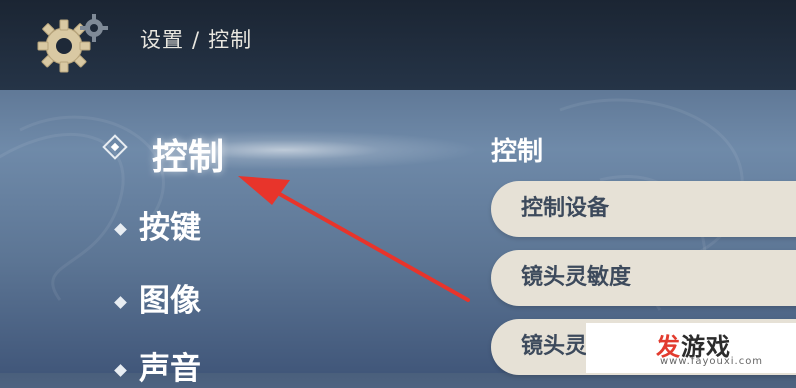 The image size is (796, 388). I want to click on diamond-selected-icon, so click(115, 147).